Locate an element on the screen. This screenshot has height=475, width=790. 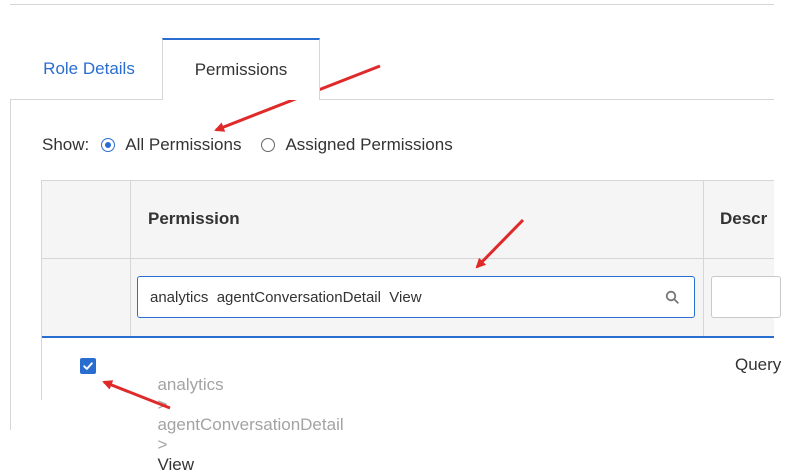
tab-permissions-label: Permissions is located at coordinates (241, 69).